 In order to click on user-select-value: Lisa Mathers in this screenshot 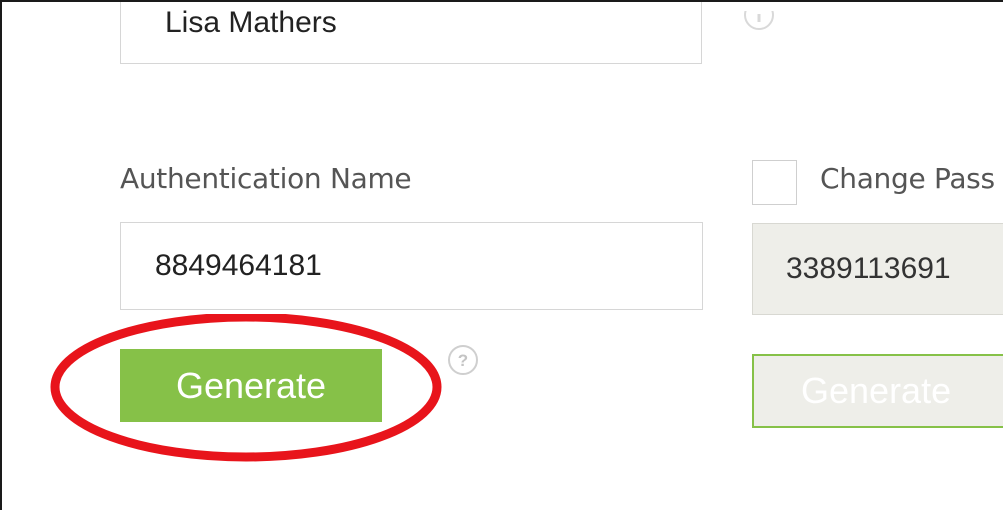, I will do `click(251, 22)`.